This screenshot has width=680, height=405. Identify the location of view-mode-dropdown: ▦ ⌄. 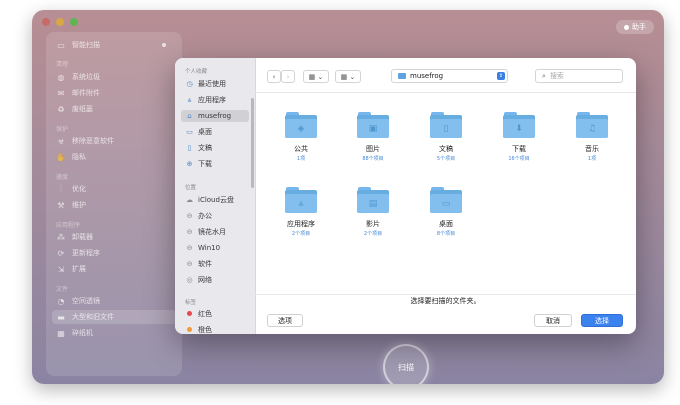
(316, 76).